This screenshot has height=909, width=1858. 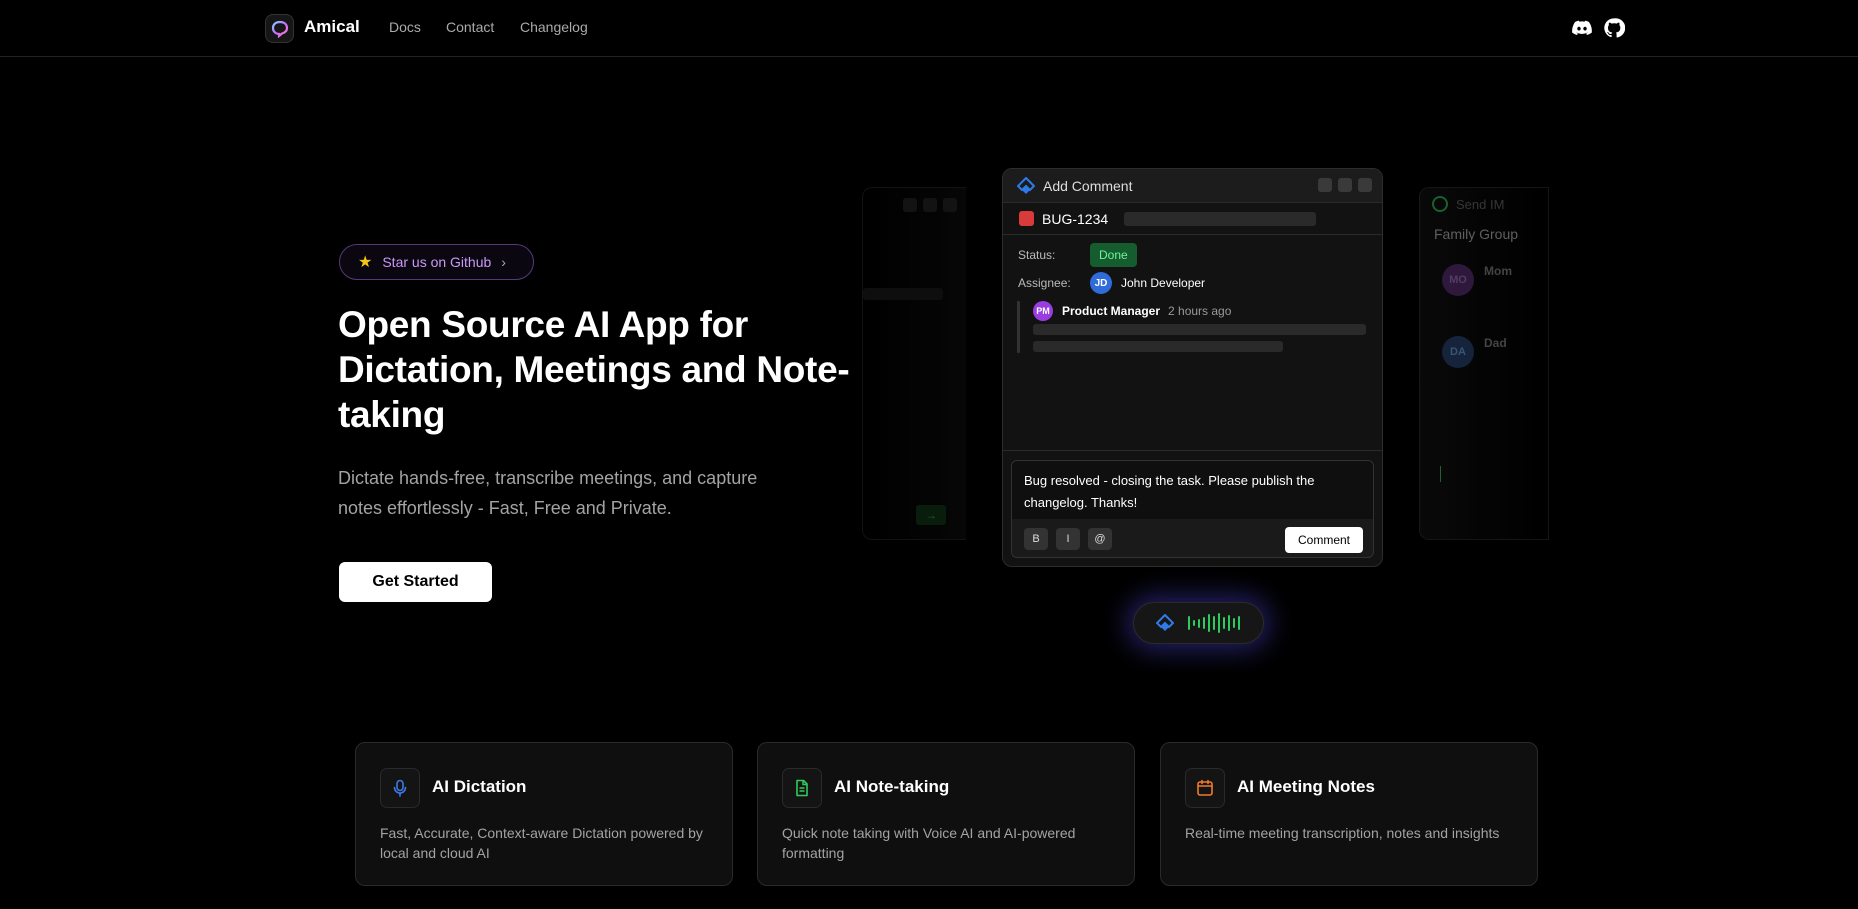 What do you see at coordinates (1037, 255) in the screenshot?
I see `status-label: Status:` at bounding box center [1037, 255].